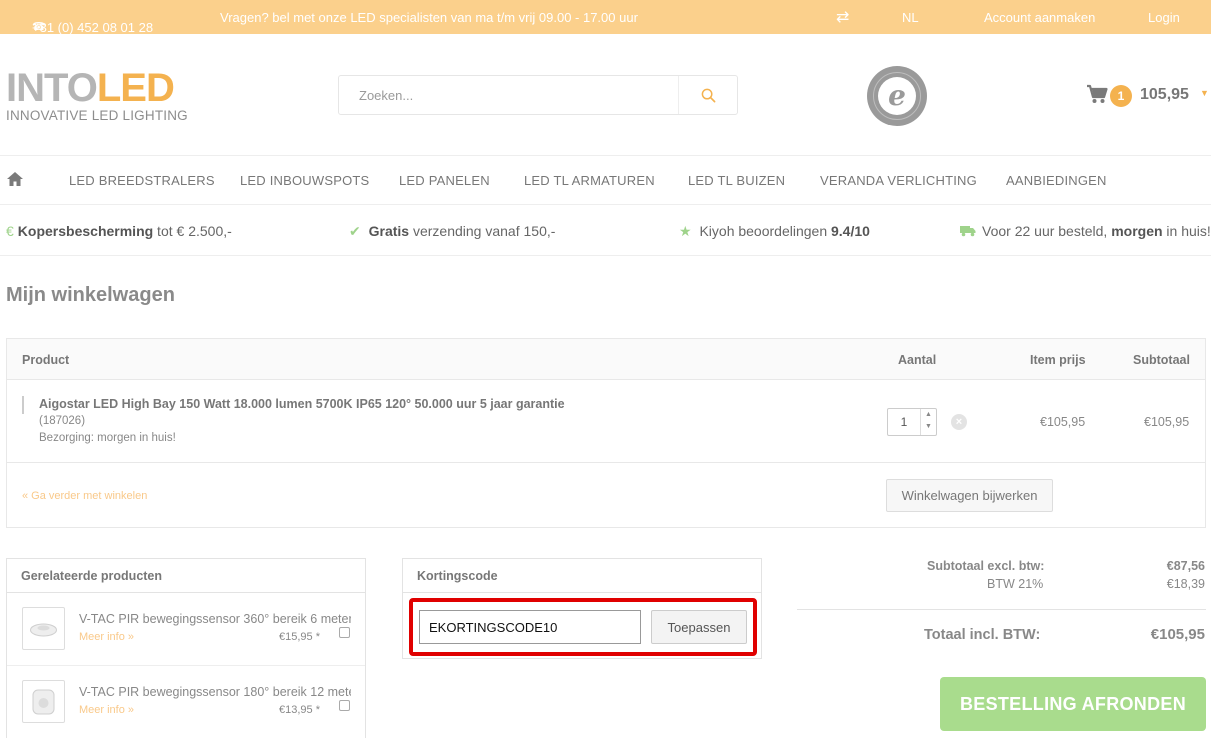 The image size is (1211, 738). What do you see at coordinates (982, 635) in the screenshot?
I see `total-label: Totaal incl. BTW:` at bounding box center [982, 635].